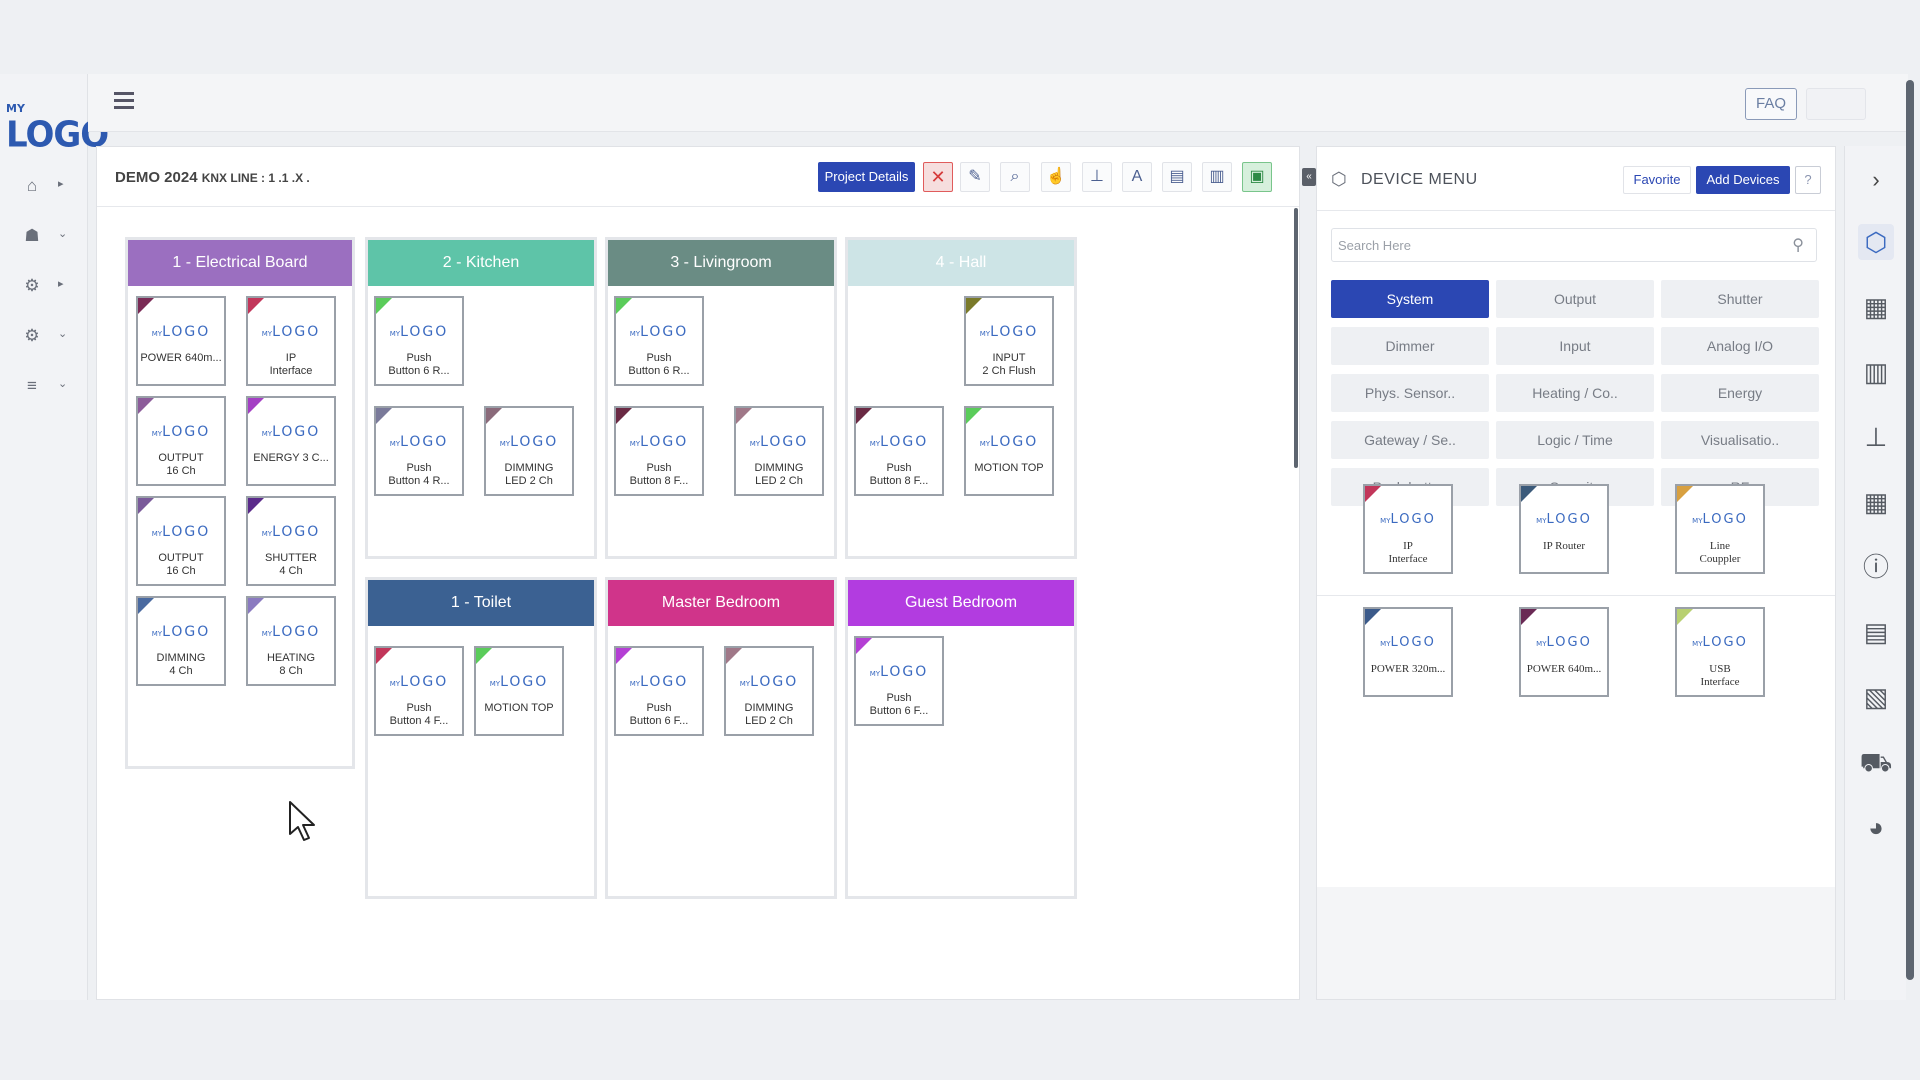  I want to click on user-menu-button, so click(1836, 104).